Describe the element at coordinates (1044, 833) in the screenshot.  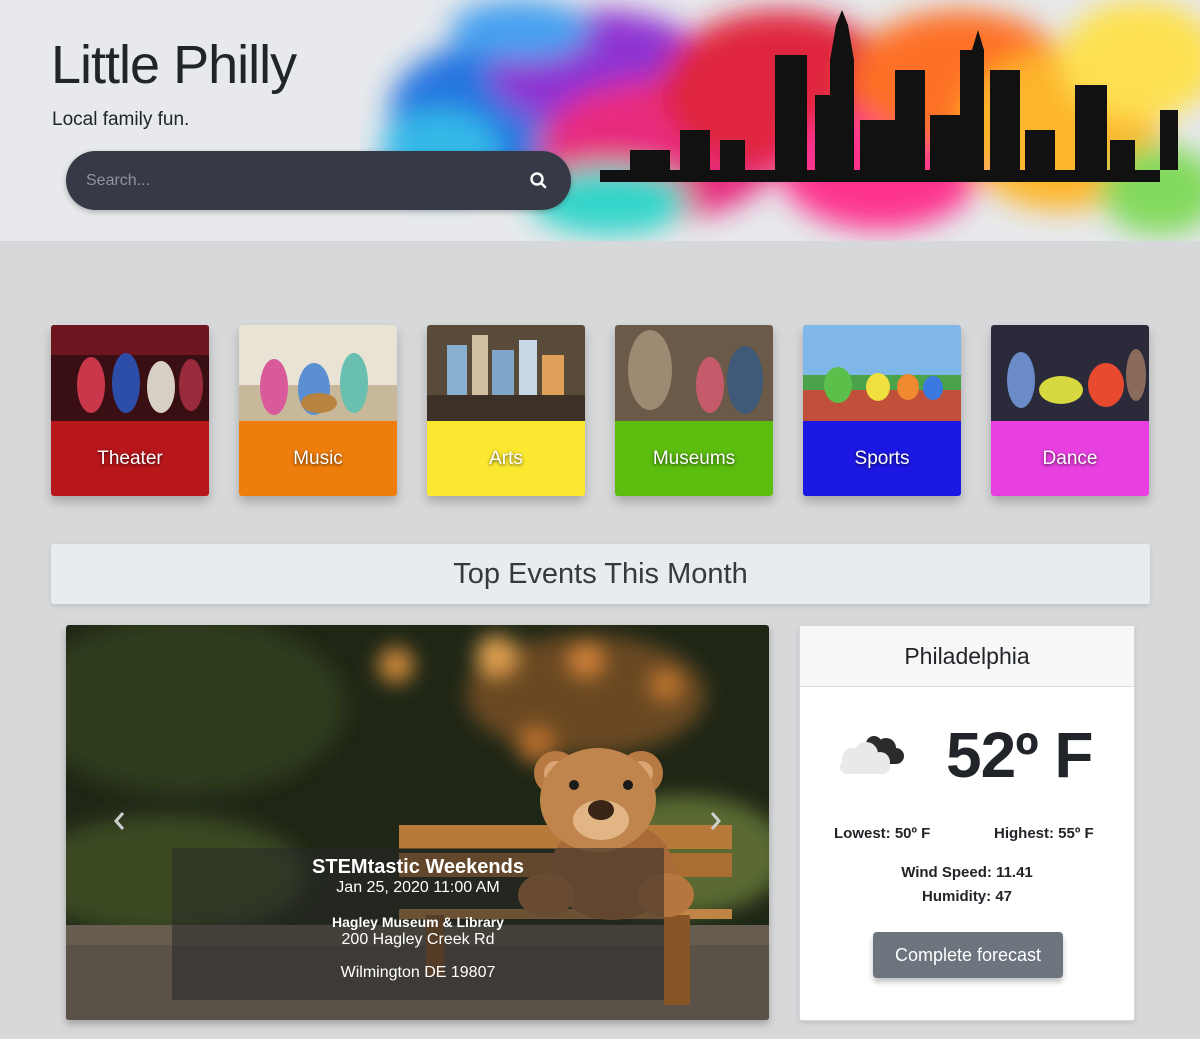
I see `temperature-high: Highest: 55º F` at that location.